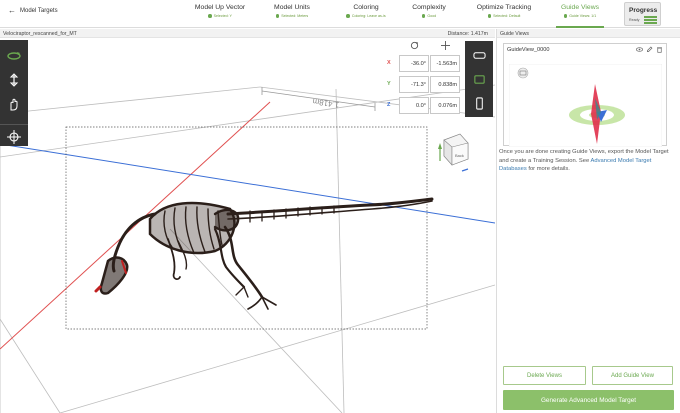 This screenshot has height=413, width=680. I want to click on move-vertical-tool-button, so click(14, 80).